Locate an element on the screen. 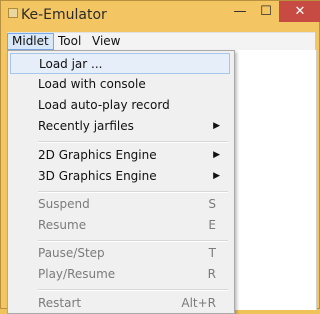 The image size is (320, 314). menu-item-pause-step: Pause/Step T is located at coordinates (120, 253).